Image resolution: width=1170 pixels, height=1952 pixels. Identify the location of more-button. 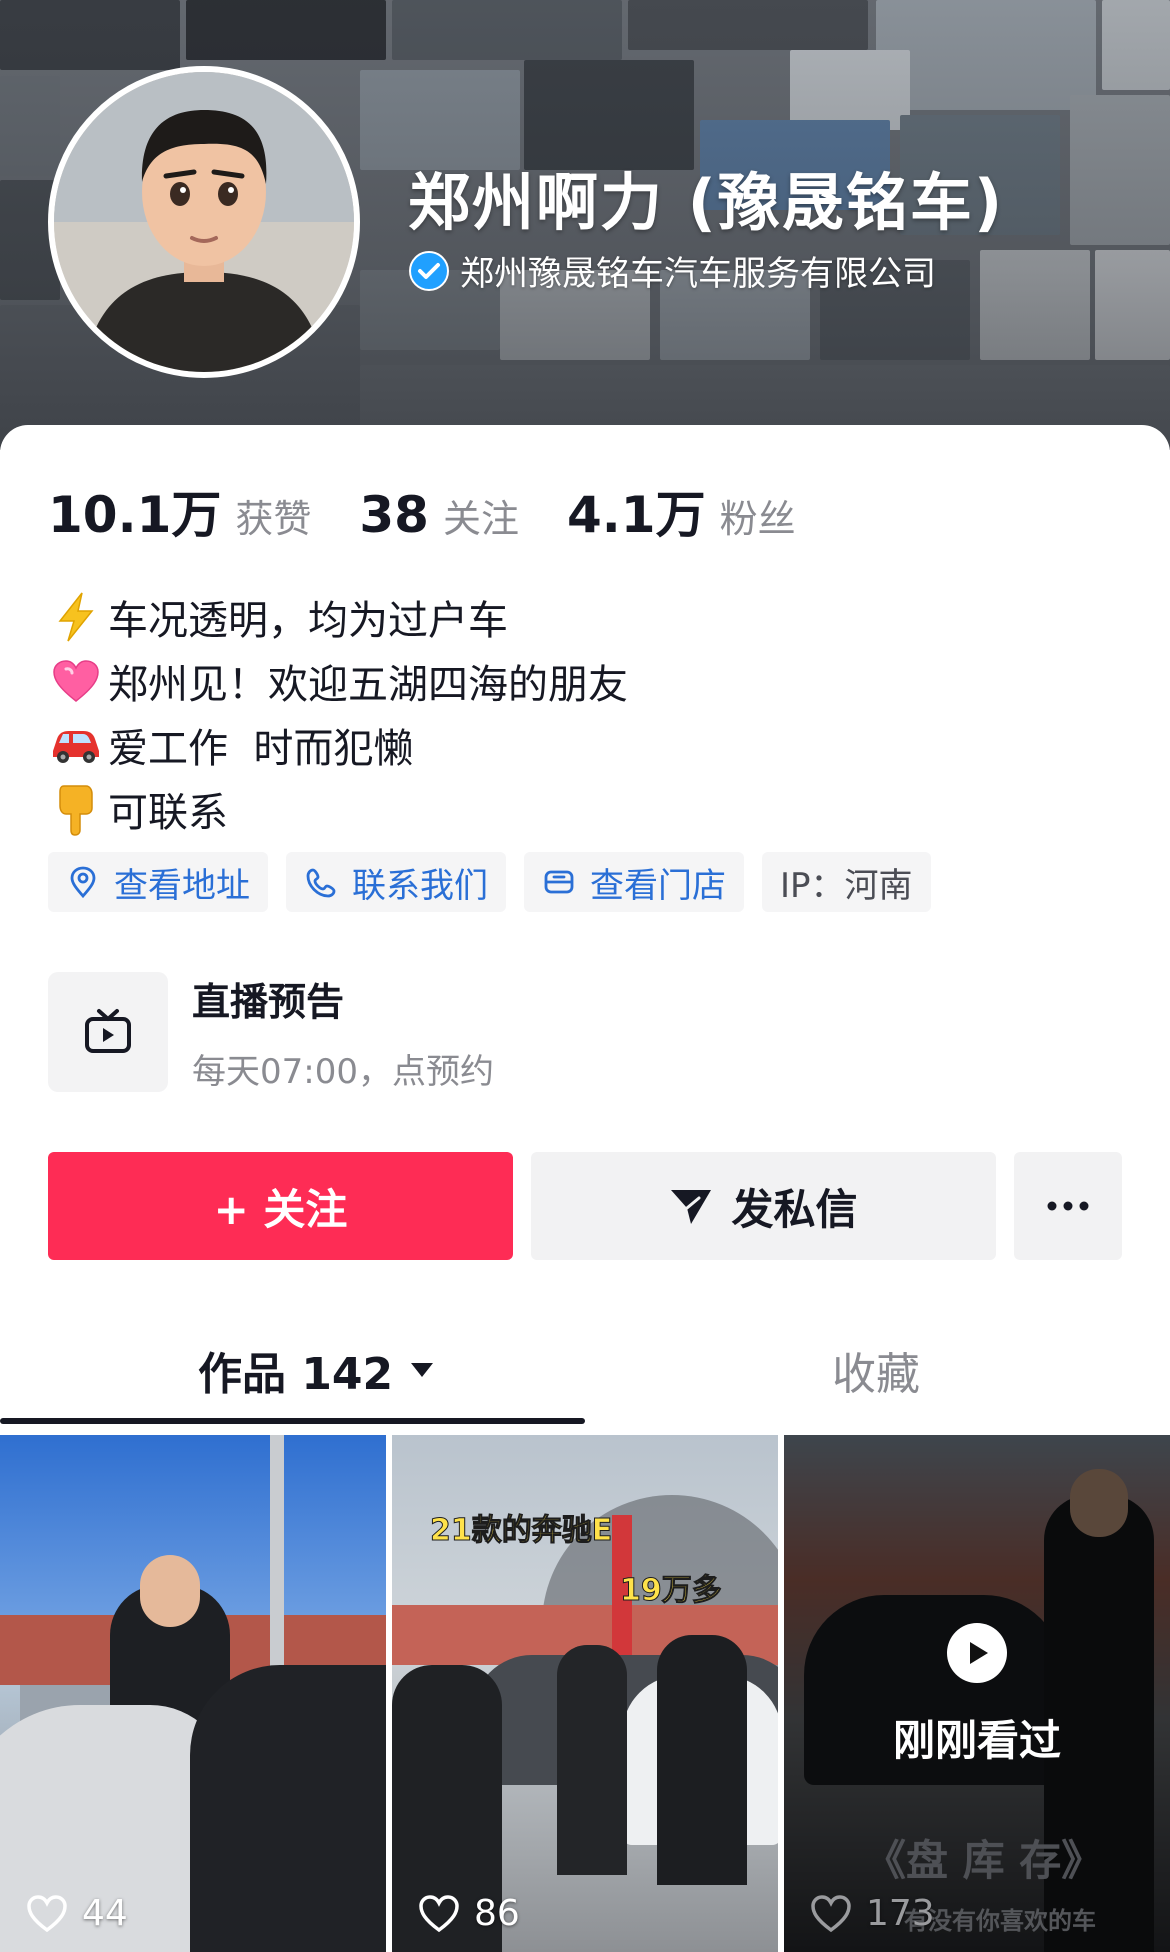
(1068, 1206).